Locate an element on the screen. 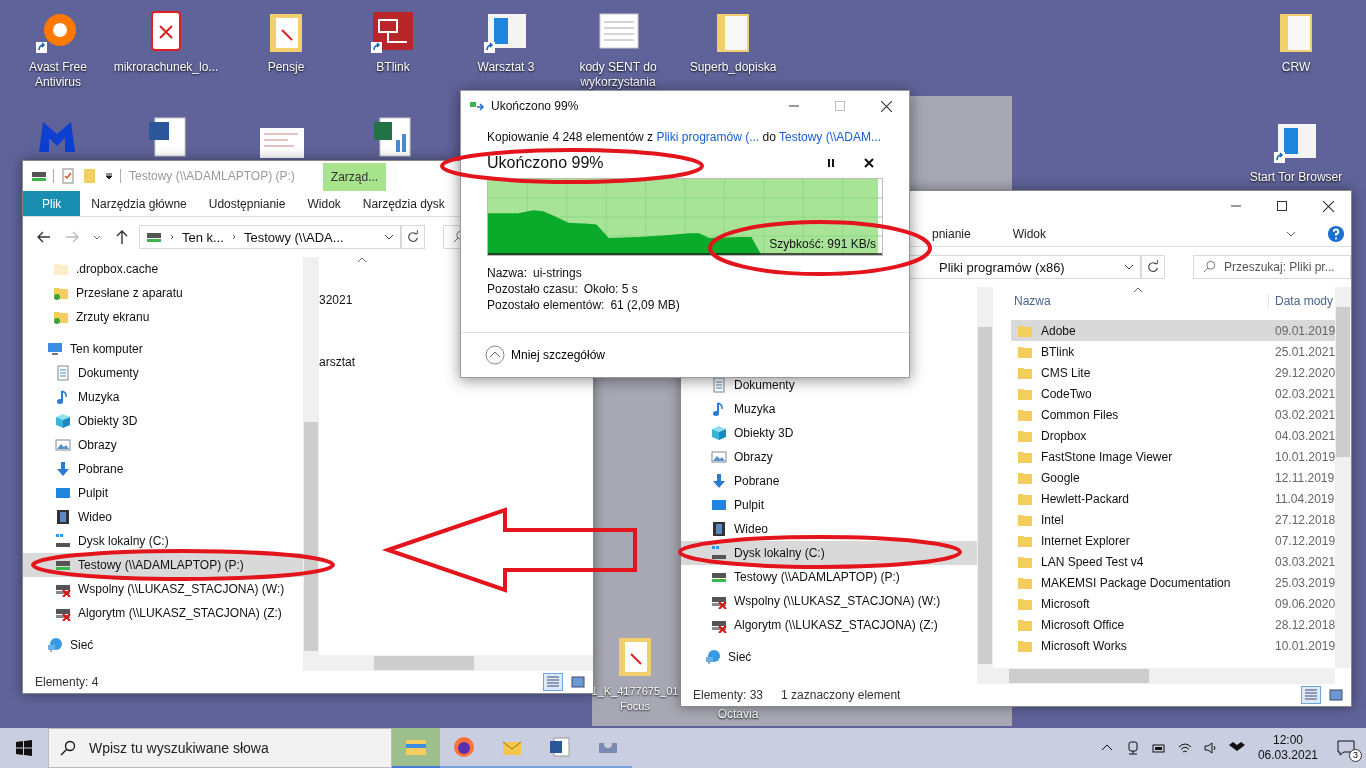 Image resolution: width=1366 pixels, height=768 pixels. nav-item: Przesłane z aparatu is located at coordinates (163, 293).